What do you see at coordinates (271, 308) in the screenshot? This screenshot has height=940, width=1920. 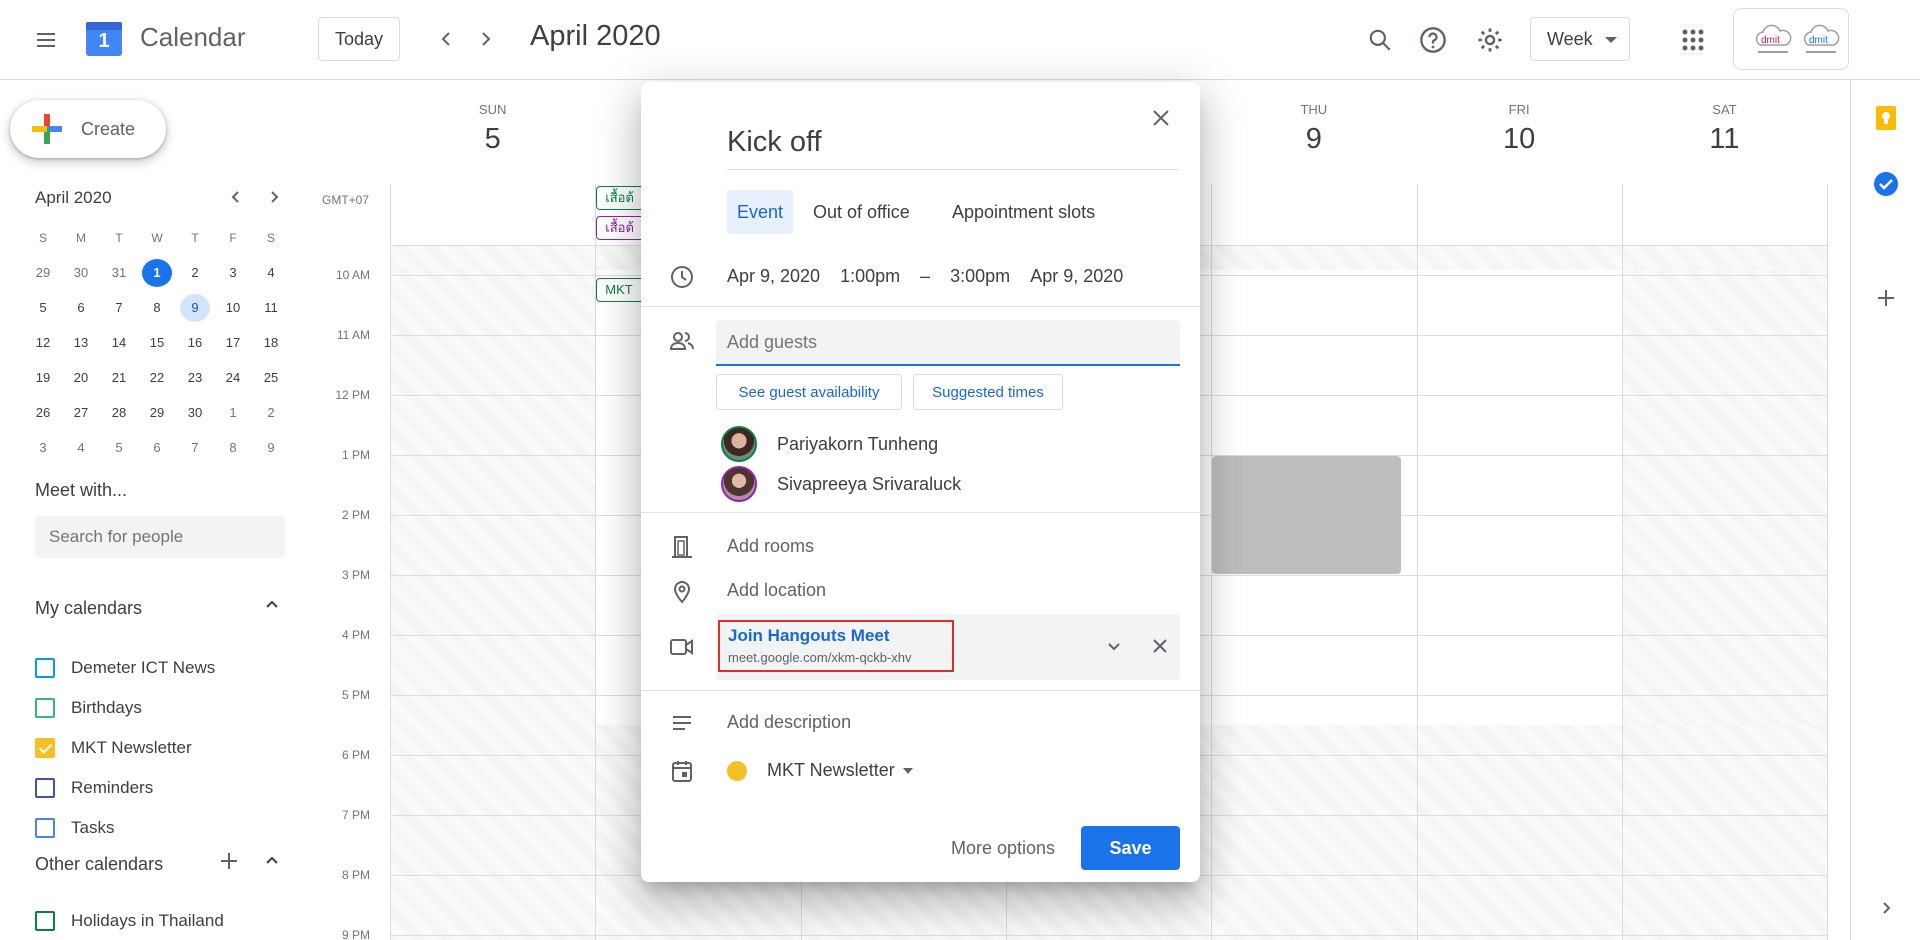 I see `mini-calendar-day: 11` at bounding box center [271, 308].